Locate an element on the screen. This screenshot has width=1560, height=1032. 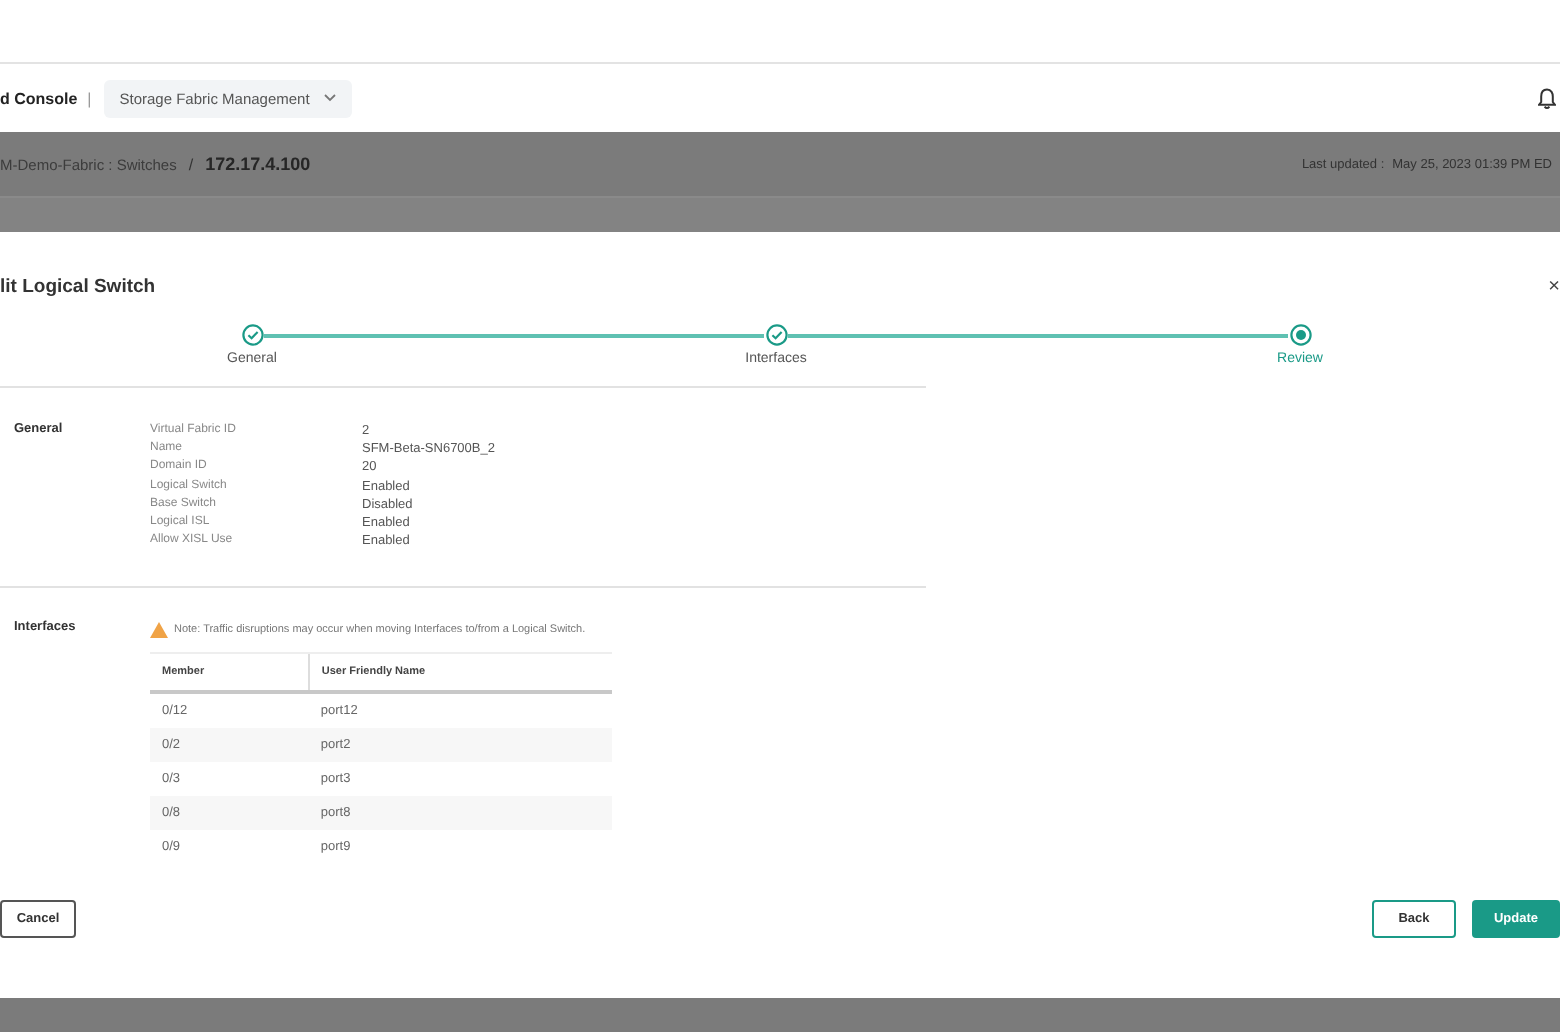
warning-icon is located at coordinates (159, 630).